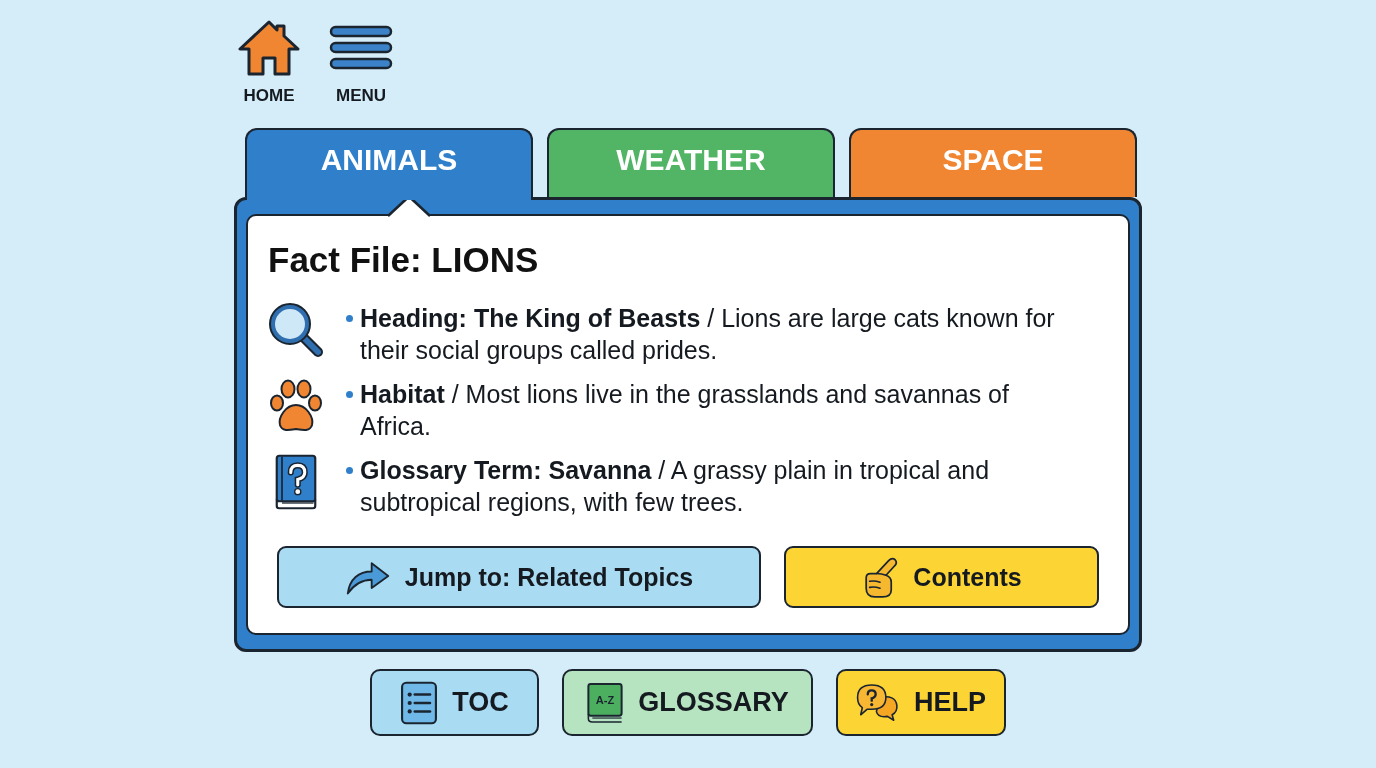 The width and height of the screenshot is (1376, 768). Describe the element at coordinates (419, 702) in the screenshot. I see `list-icon` at that location.